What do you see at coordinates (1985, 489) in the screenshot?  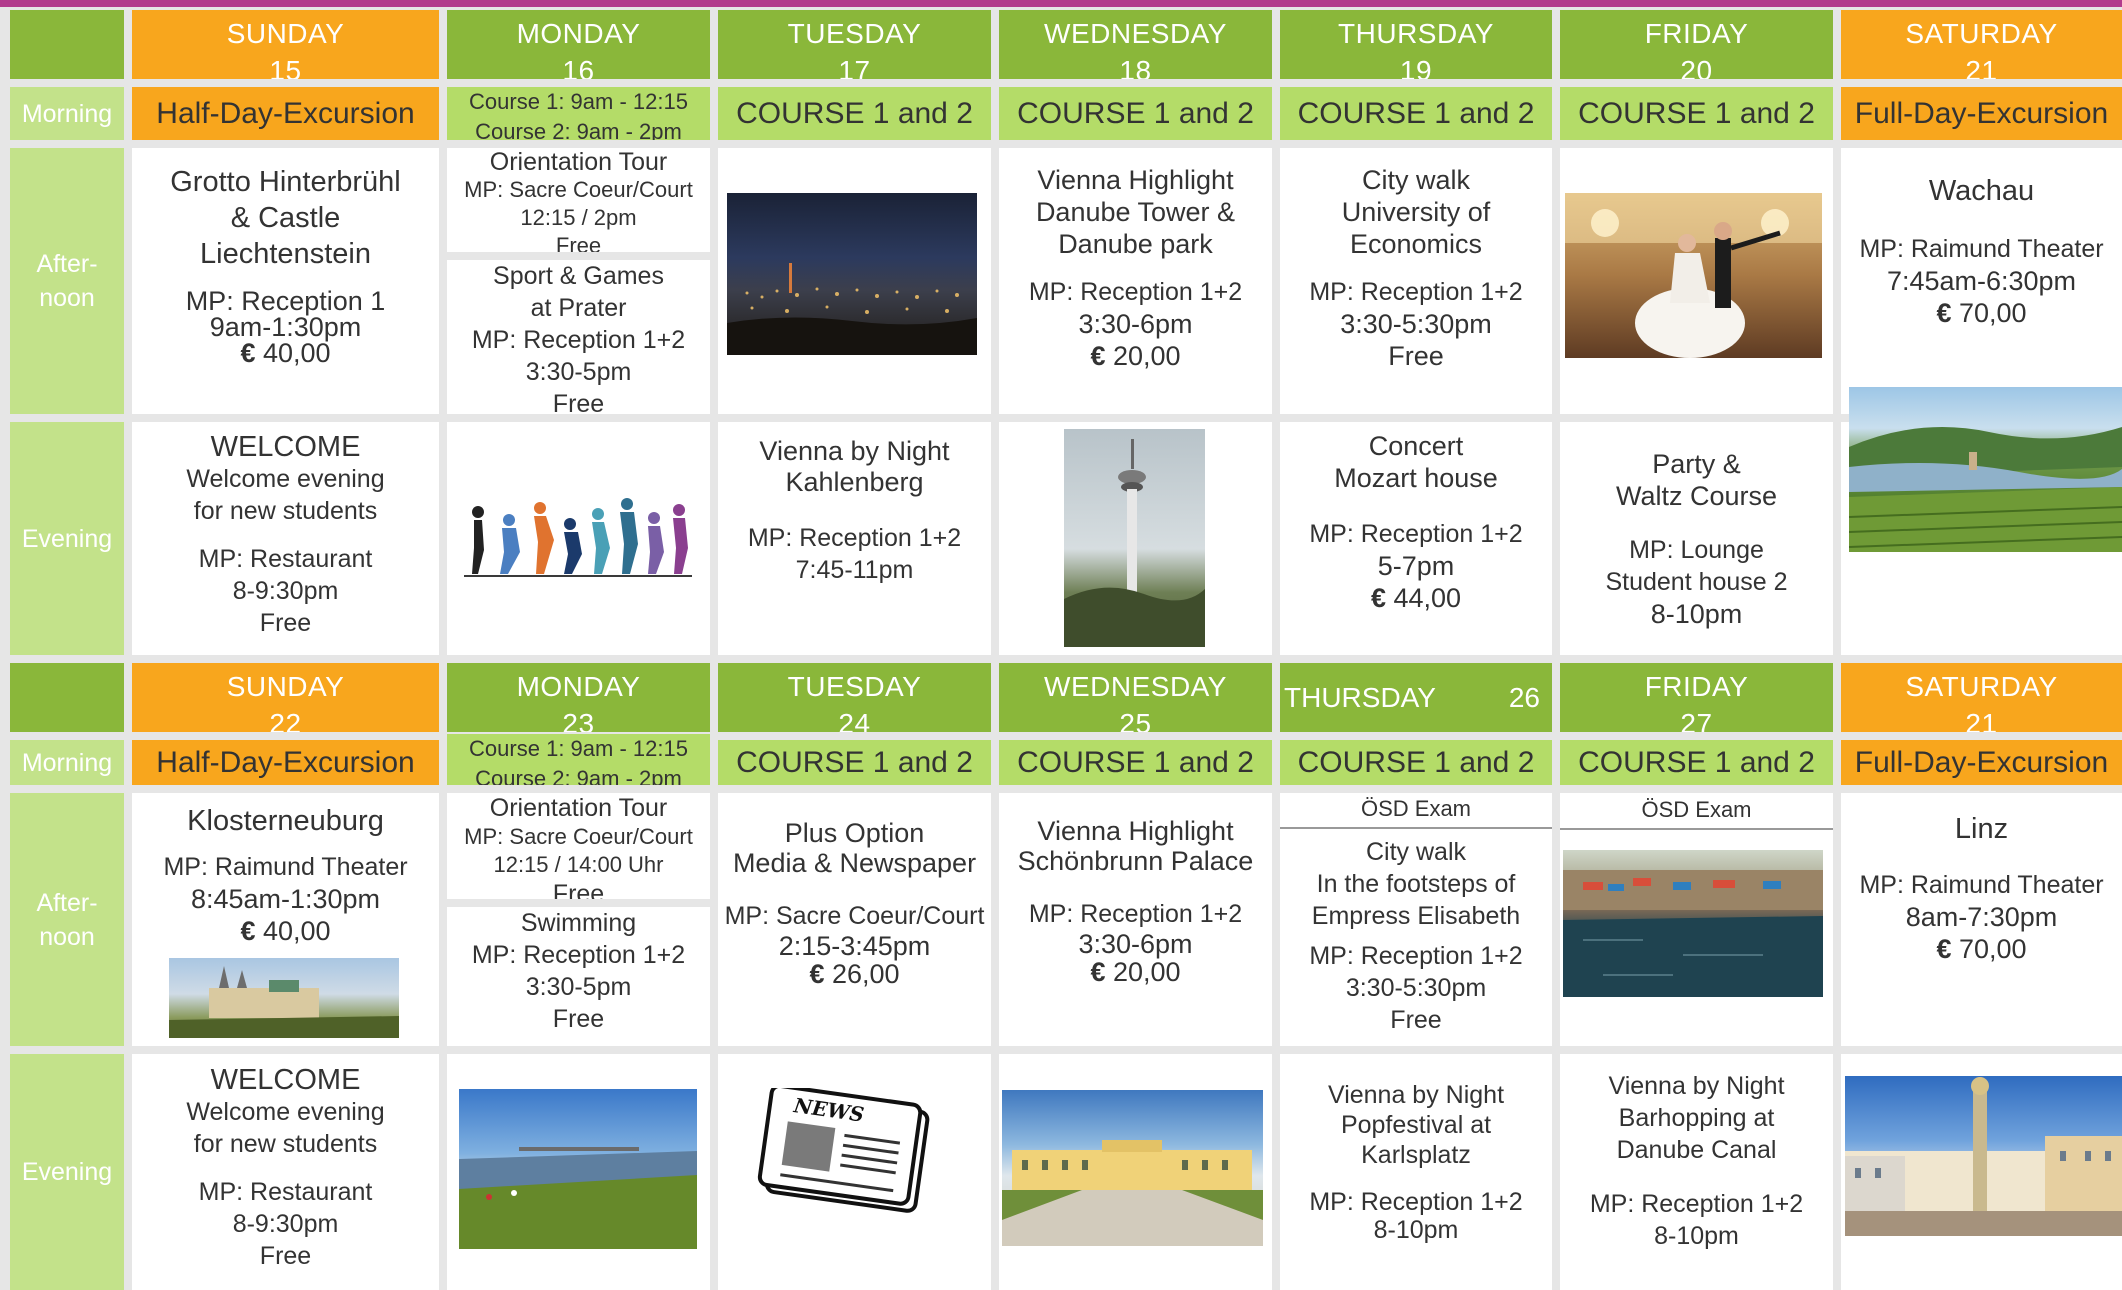 I see `wachau-vineyard-image` at bounding box center [1985, 489].